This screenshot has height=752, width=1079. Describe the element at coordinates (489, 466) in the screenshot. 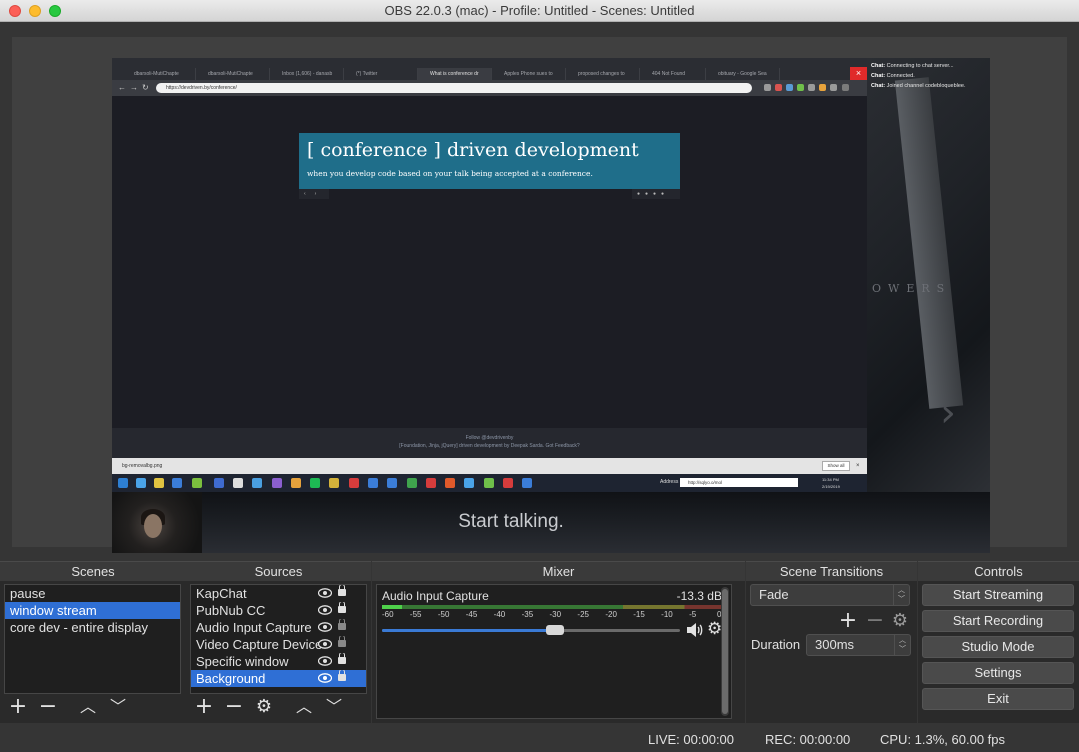

I see `download-bar: bg-removalbg.png Show all ×` at that location.